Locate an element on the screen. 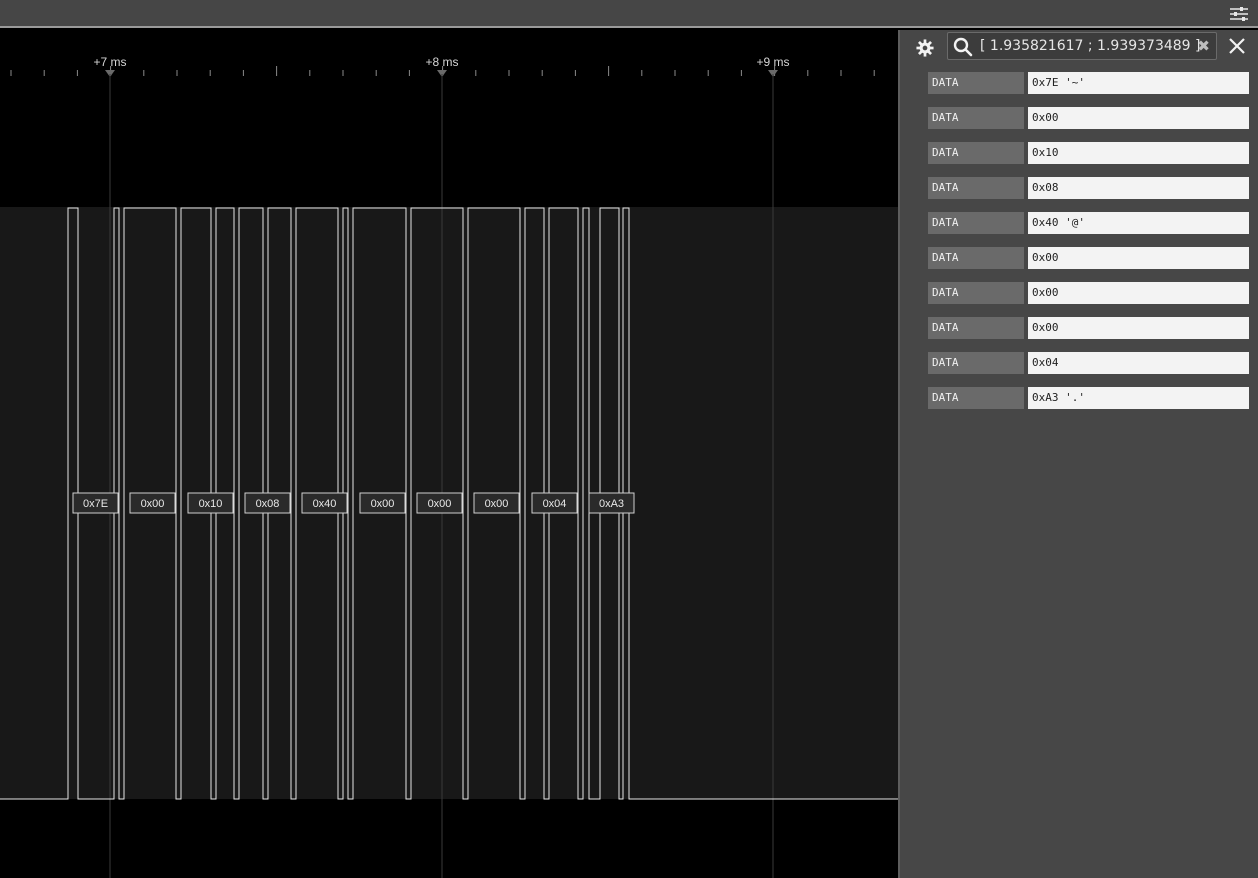  decoded-byte-label: 0x04 is located at coordinates (555, 504).